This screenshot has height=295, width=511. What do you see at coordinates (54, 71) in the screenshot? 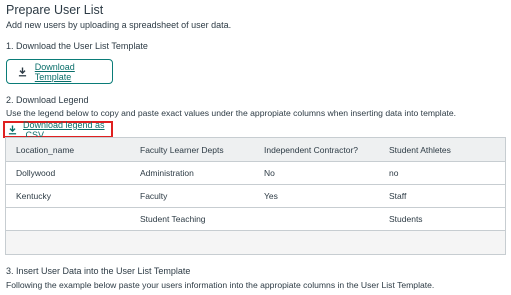
I see `download-template-label: Download Template` at bounding box center [54, 71].